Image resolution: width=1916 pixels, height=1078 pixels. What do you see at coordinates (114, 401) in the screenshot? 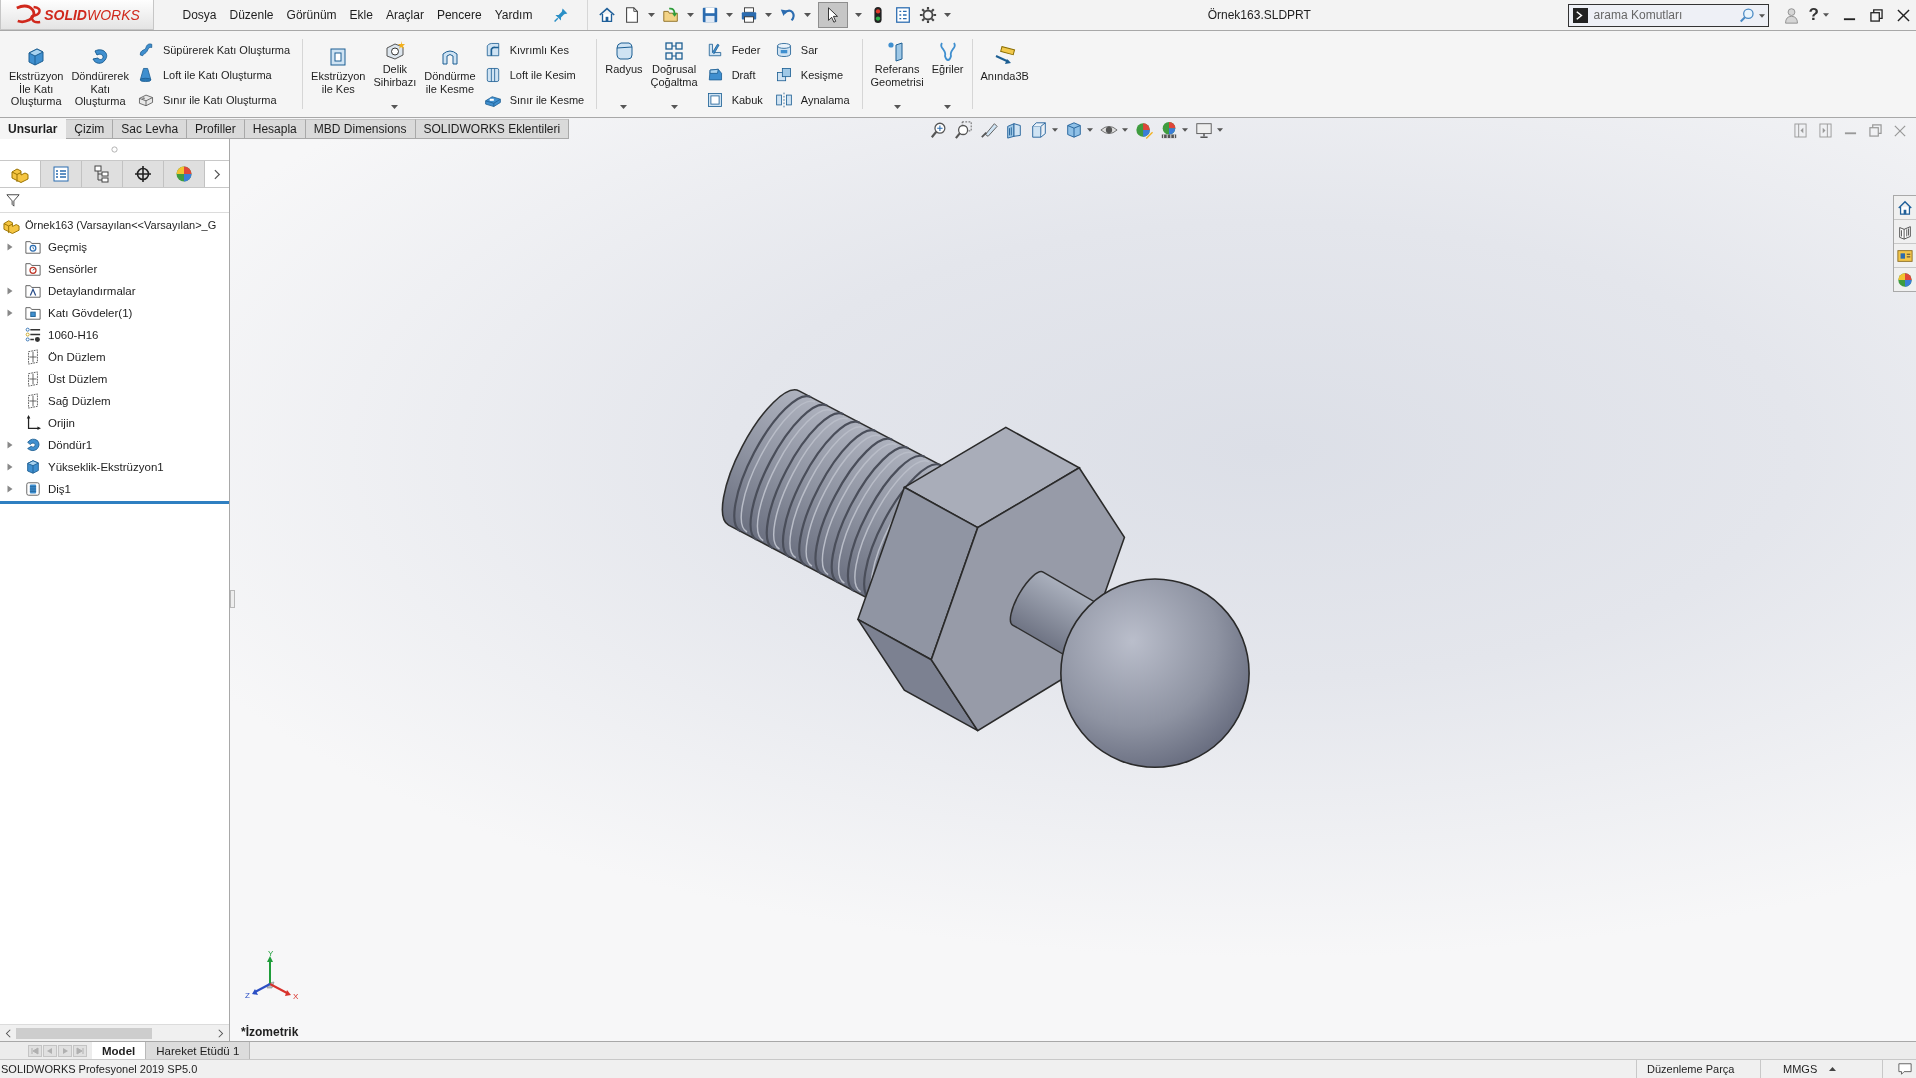
I see `tree-item: Sağ Düzlem` at bounding box center [114, 401].